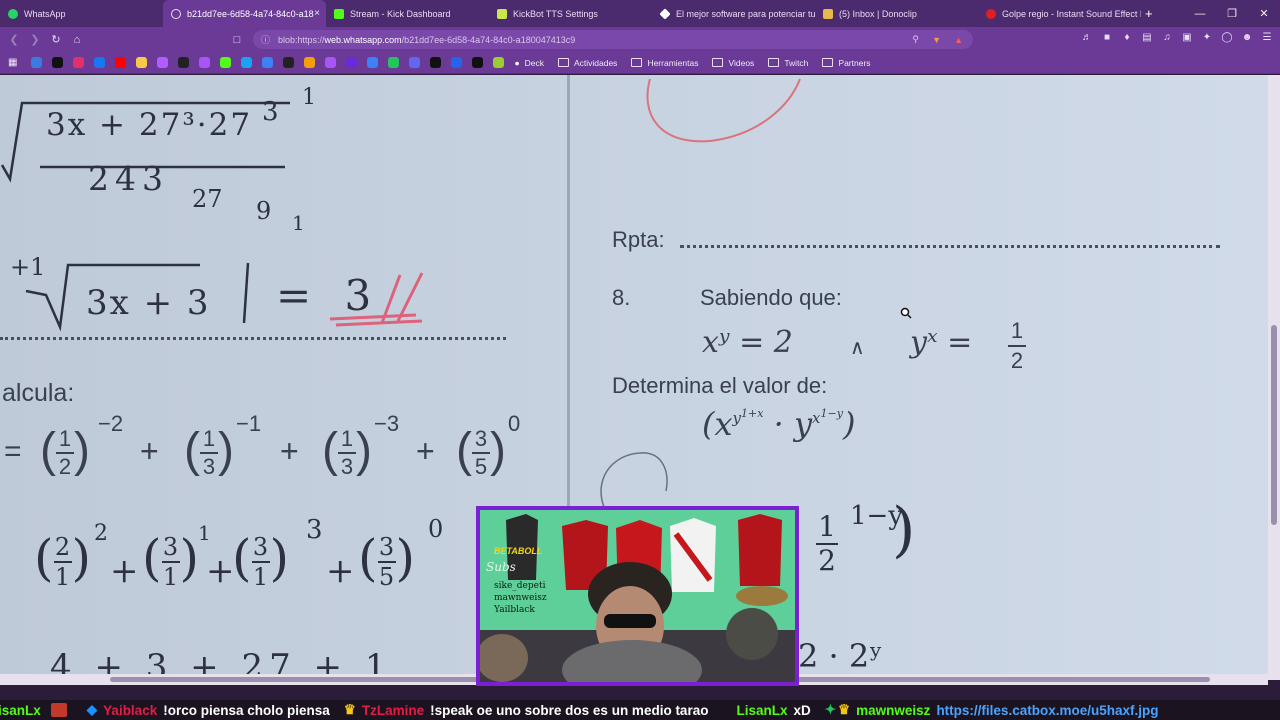  I want to click on extension-icon: ■, so click(1107, 39).